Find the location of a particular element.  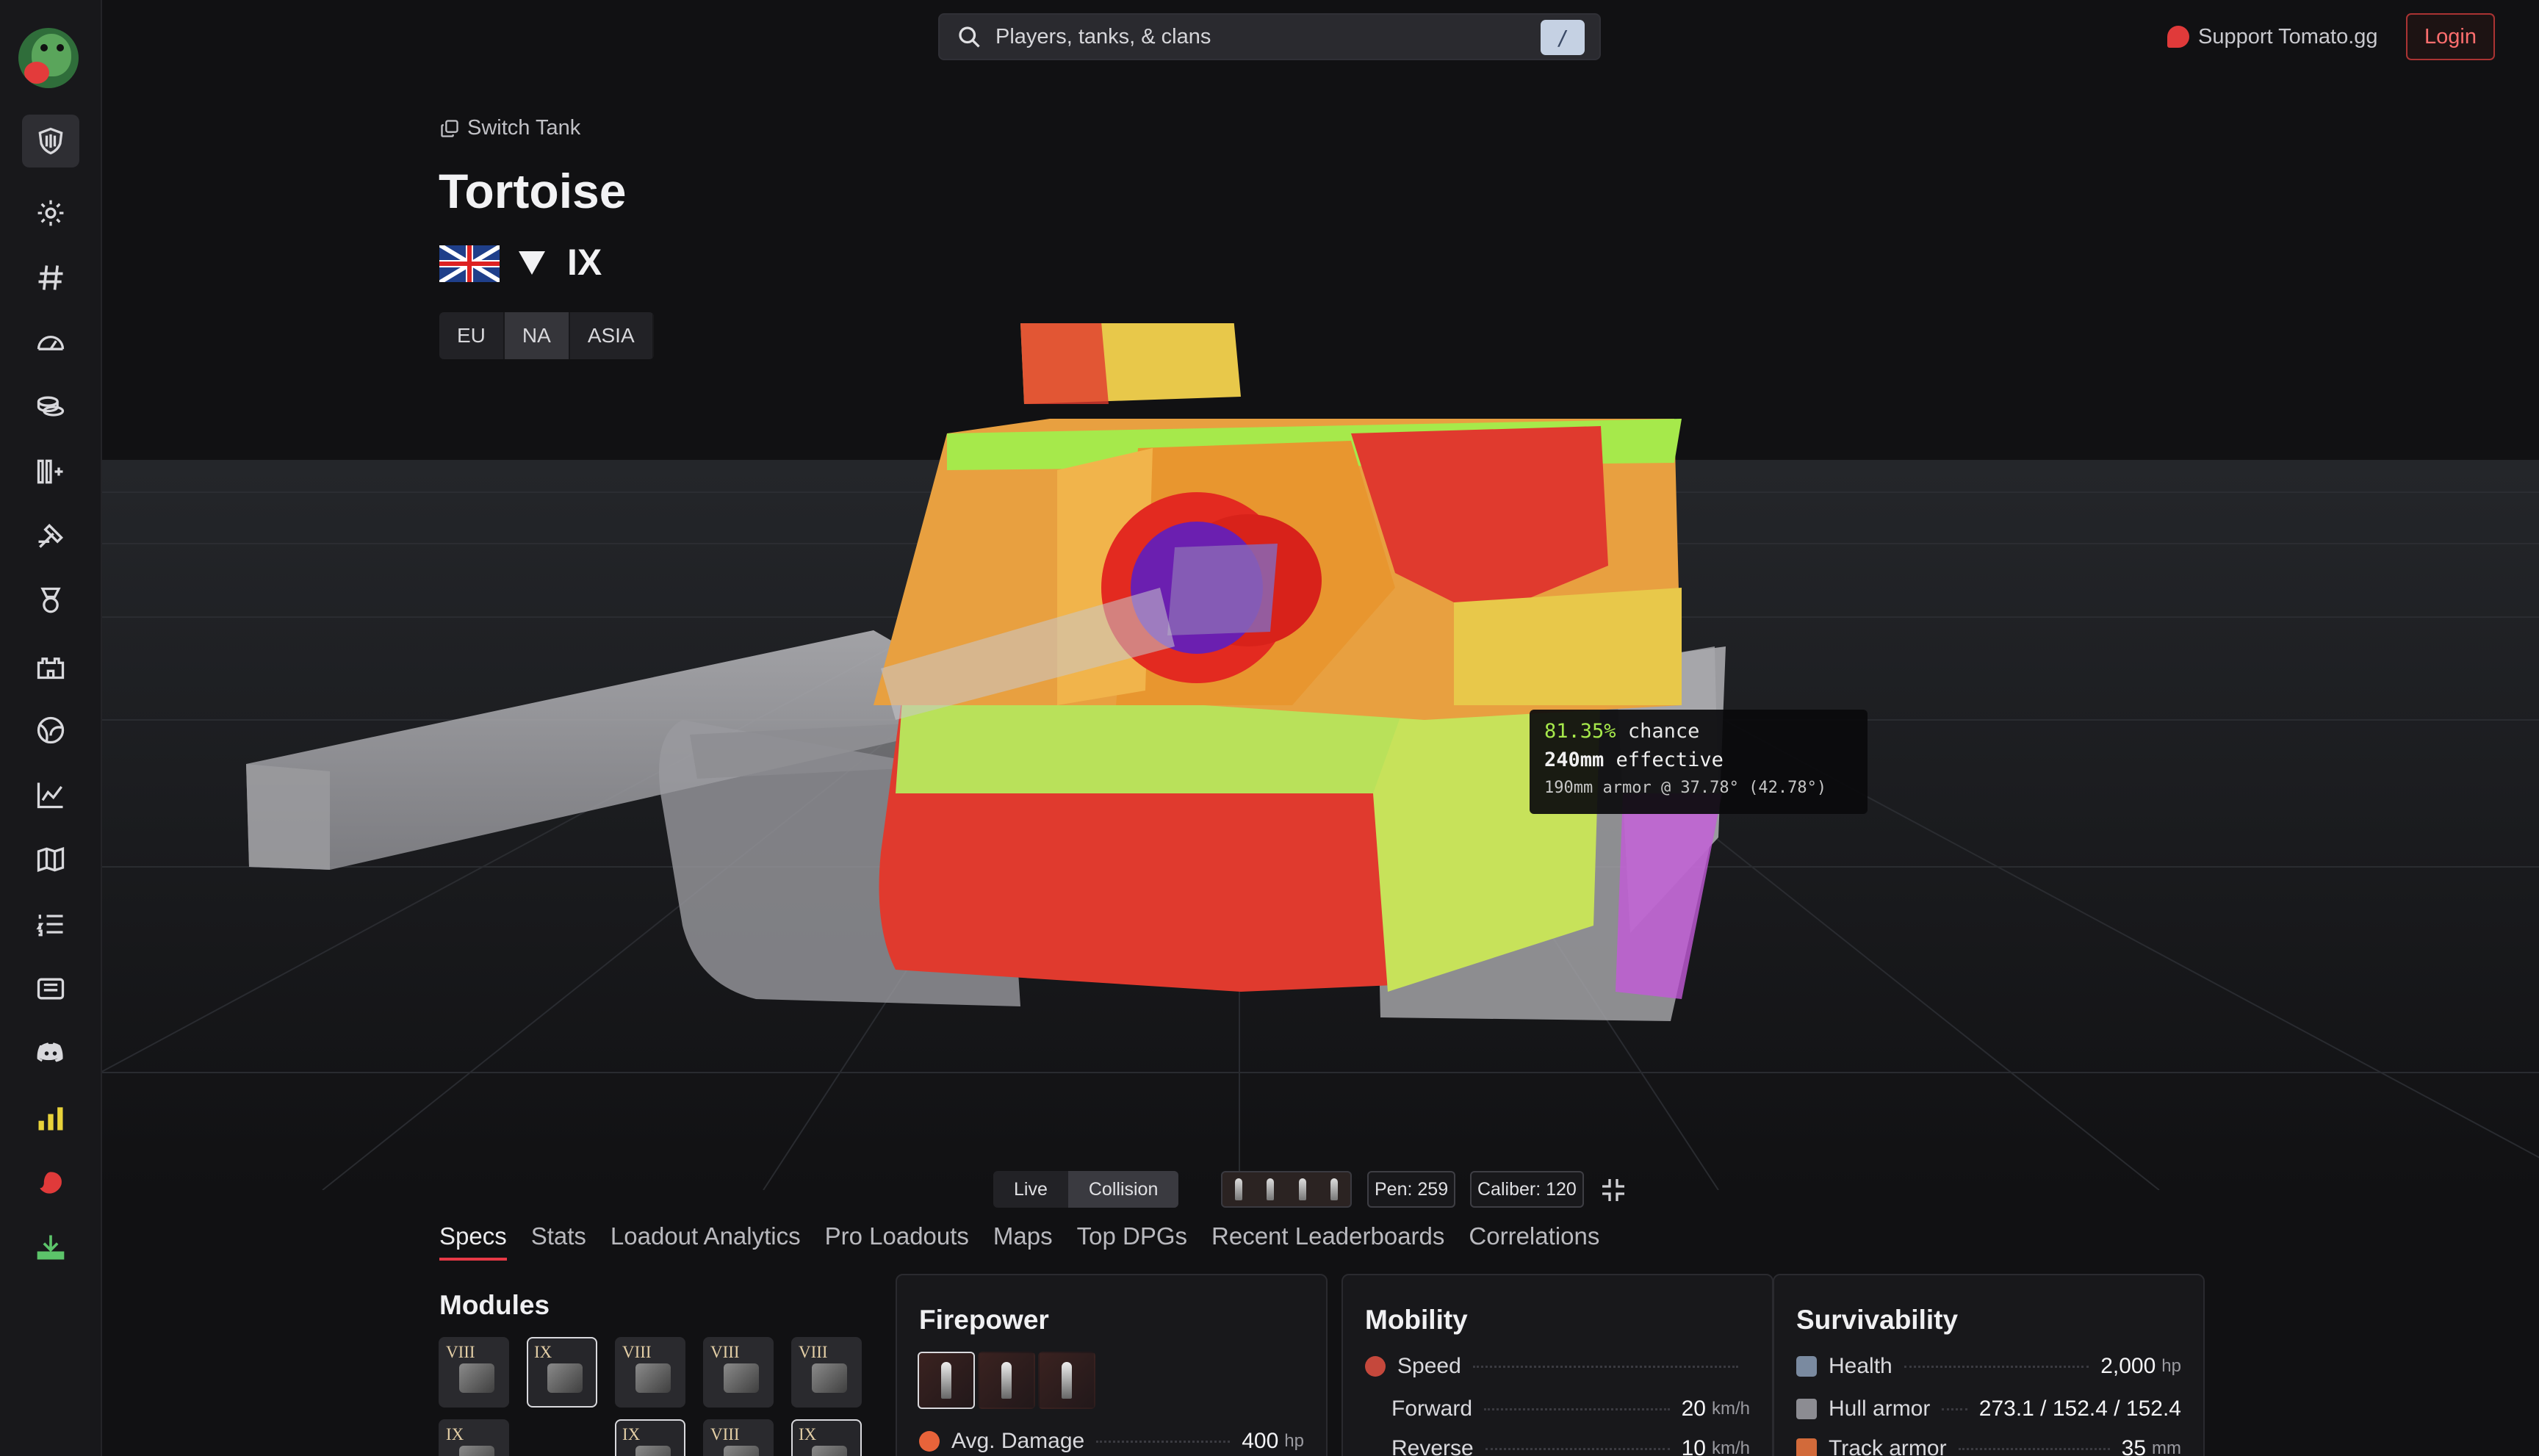

forward-value: 20 is located at coordinates (1693, 1408).